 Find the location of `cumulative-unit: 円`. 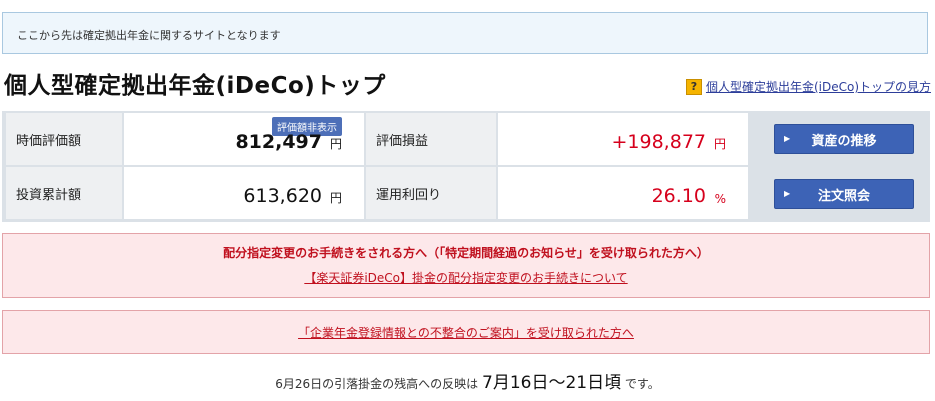

cumulative-unit: 円 is located at coordinates (335, 198).